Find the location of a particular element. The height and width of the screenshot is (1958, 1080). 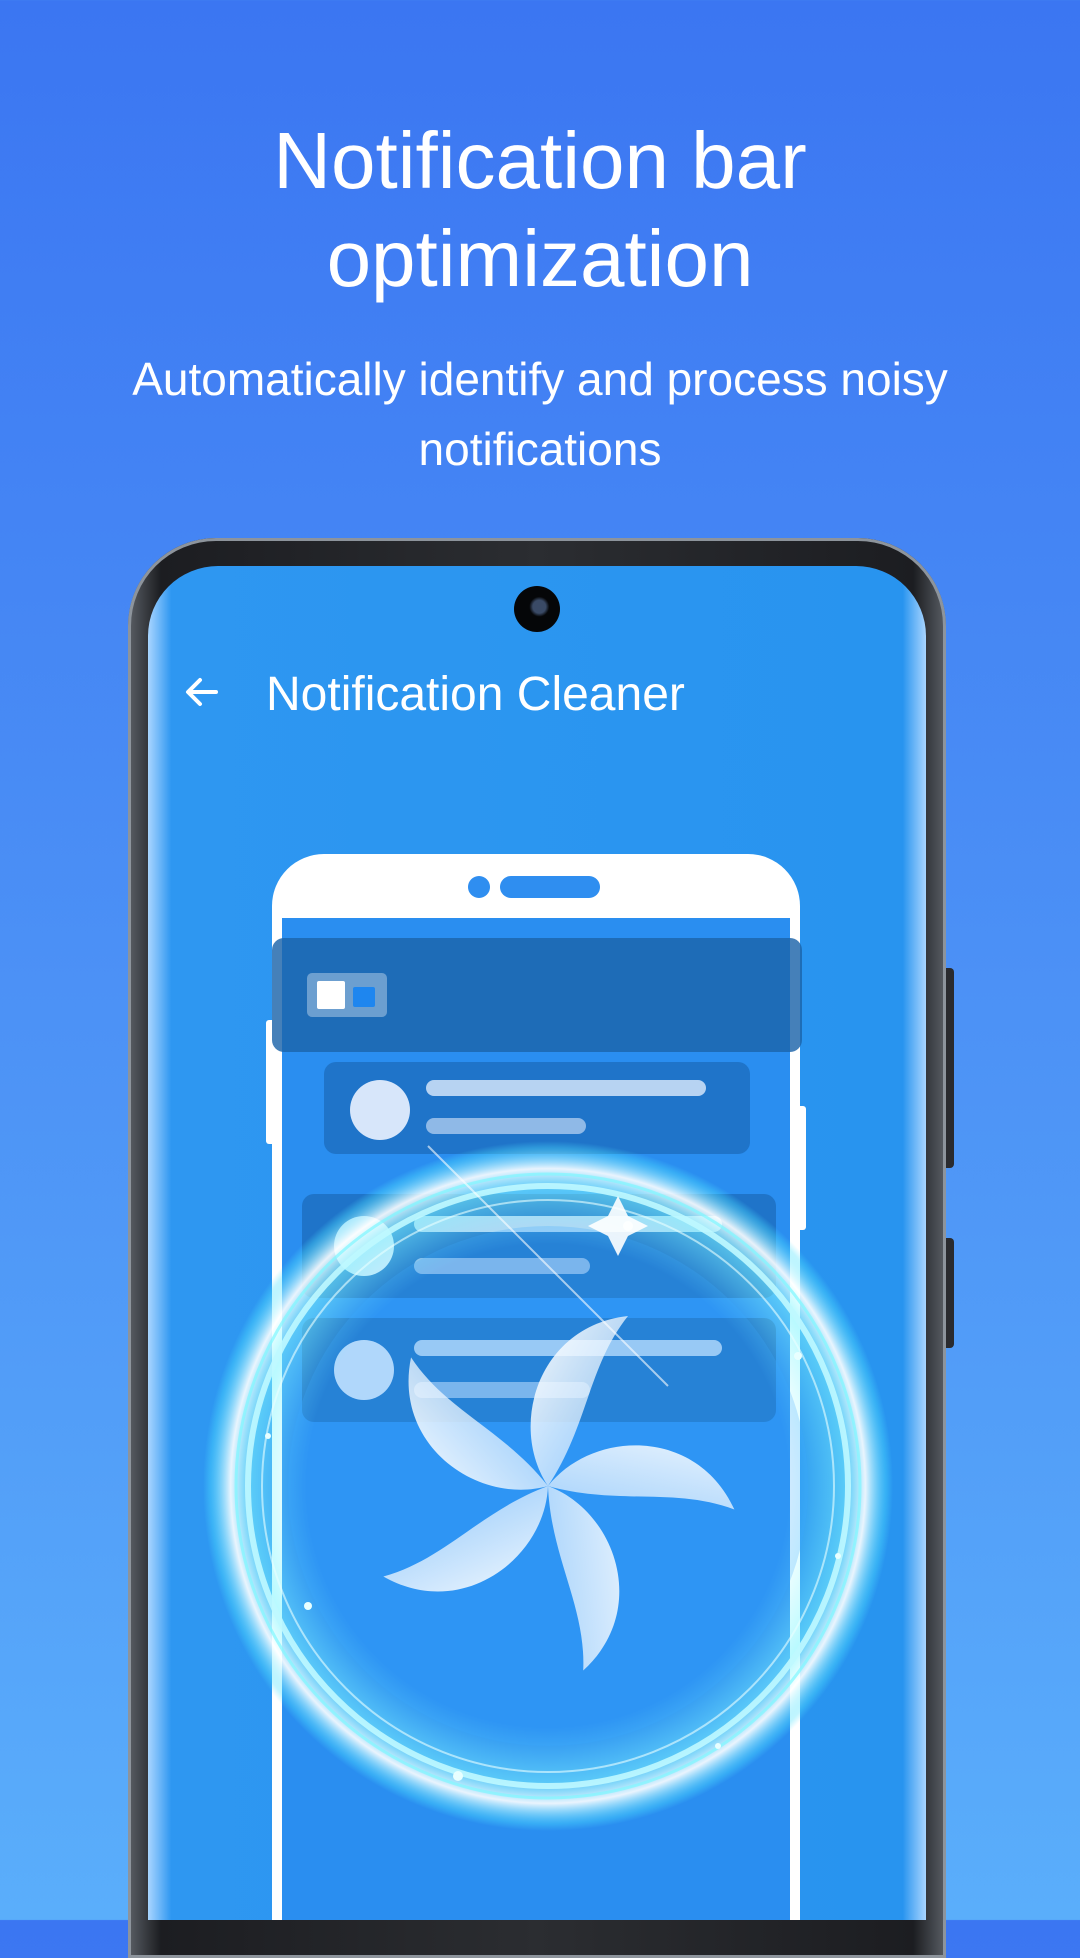

promo-headline: Notification bar optimization is located at coordinates (540, 209).